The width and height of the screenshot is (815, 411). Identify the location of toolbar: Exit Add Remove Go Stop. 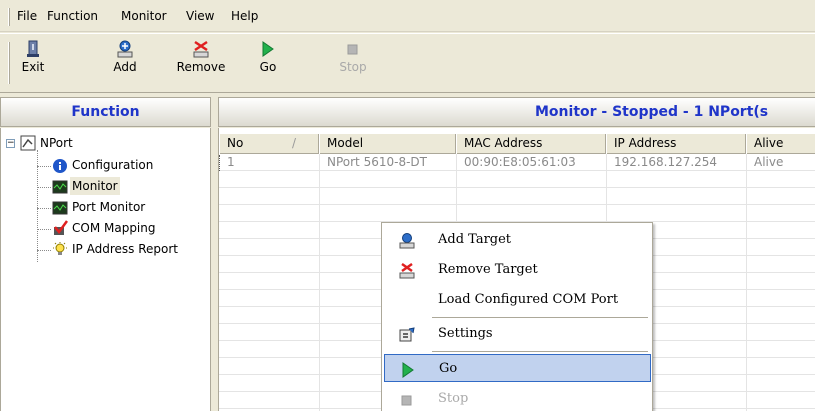
(407, 63).